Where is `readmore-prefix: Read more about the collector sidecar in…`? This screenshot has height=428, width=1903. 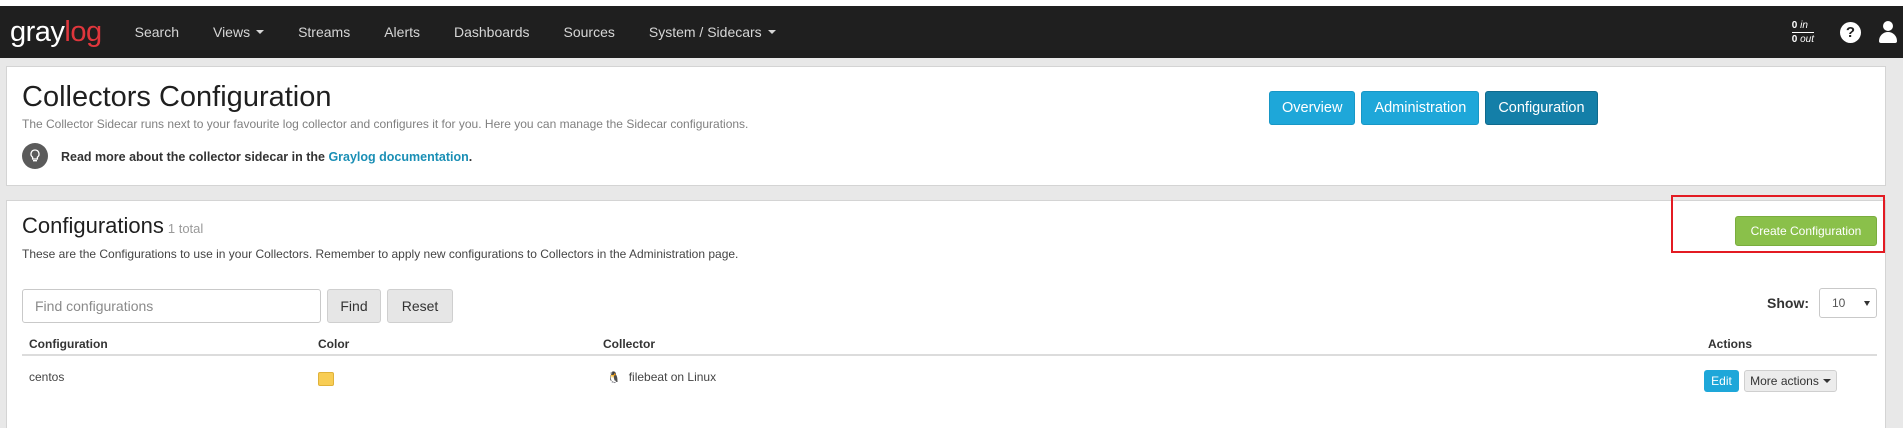 readmore-prefix: Read more about the collector sidecar in… is located at coordinates (193, 157).